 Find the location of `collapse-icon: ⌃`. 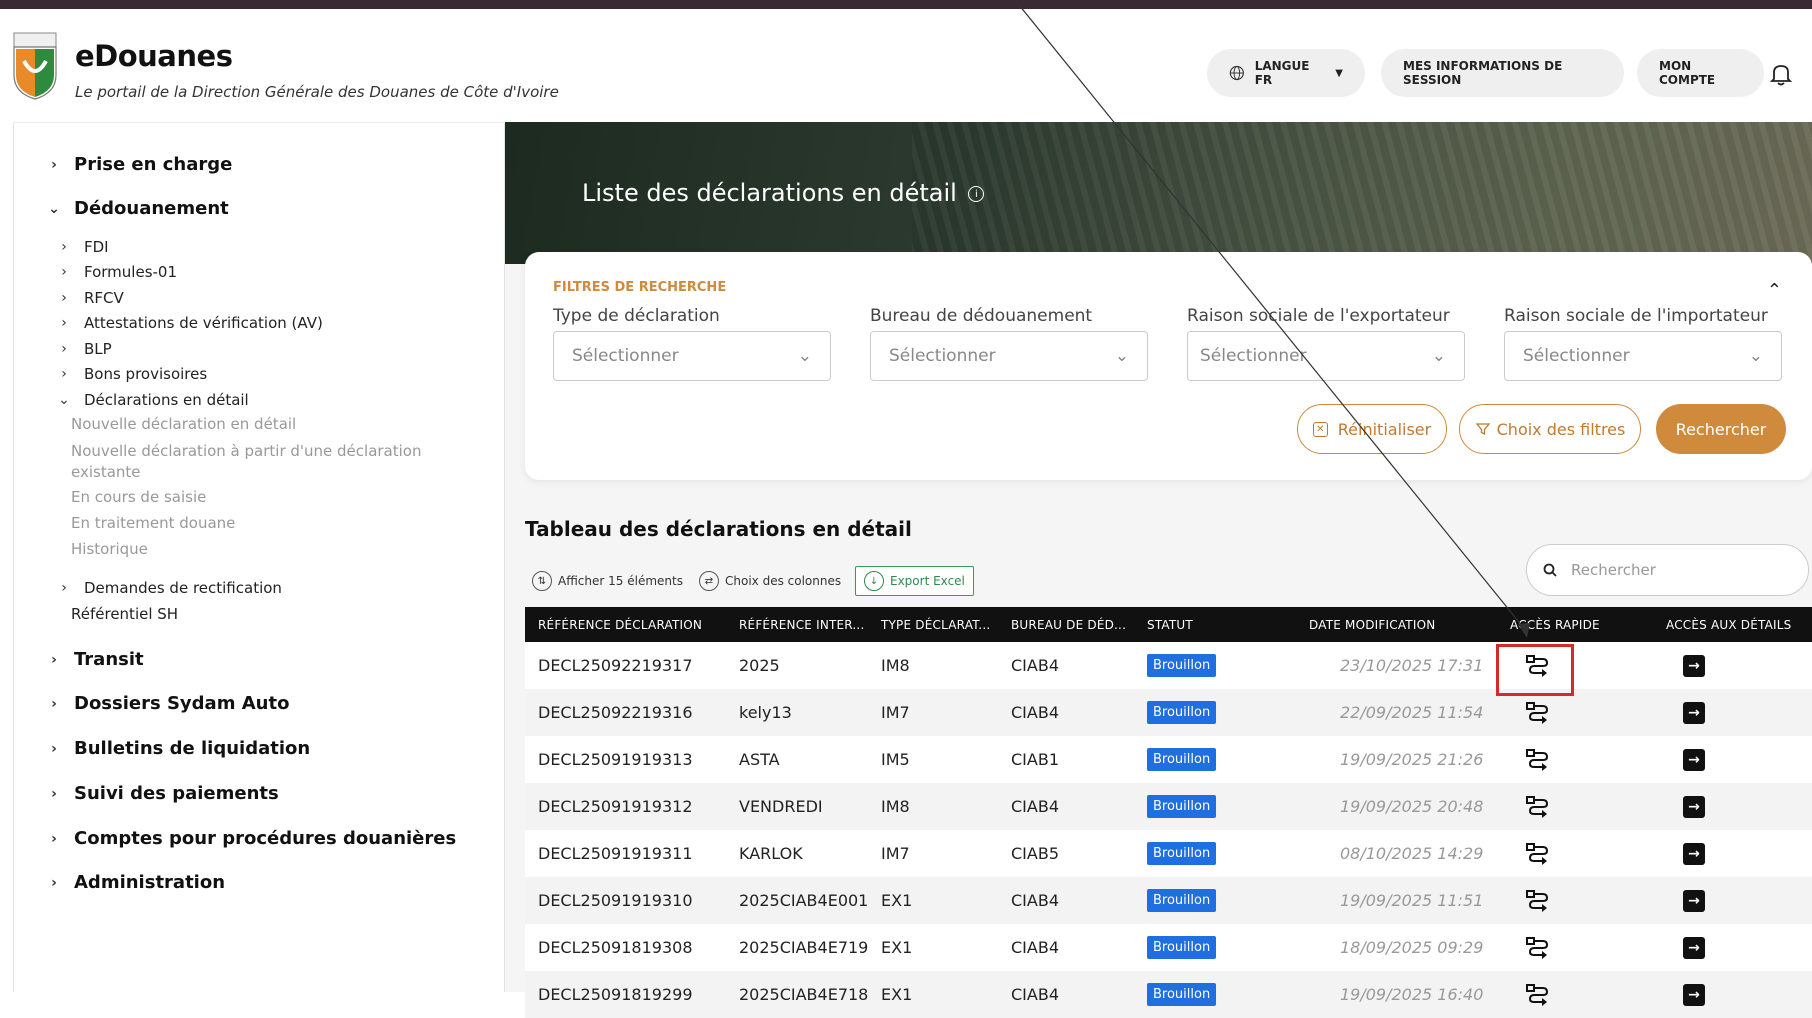

collapse-icon: ⌃ is located at coordinates (1774, 290).